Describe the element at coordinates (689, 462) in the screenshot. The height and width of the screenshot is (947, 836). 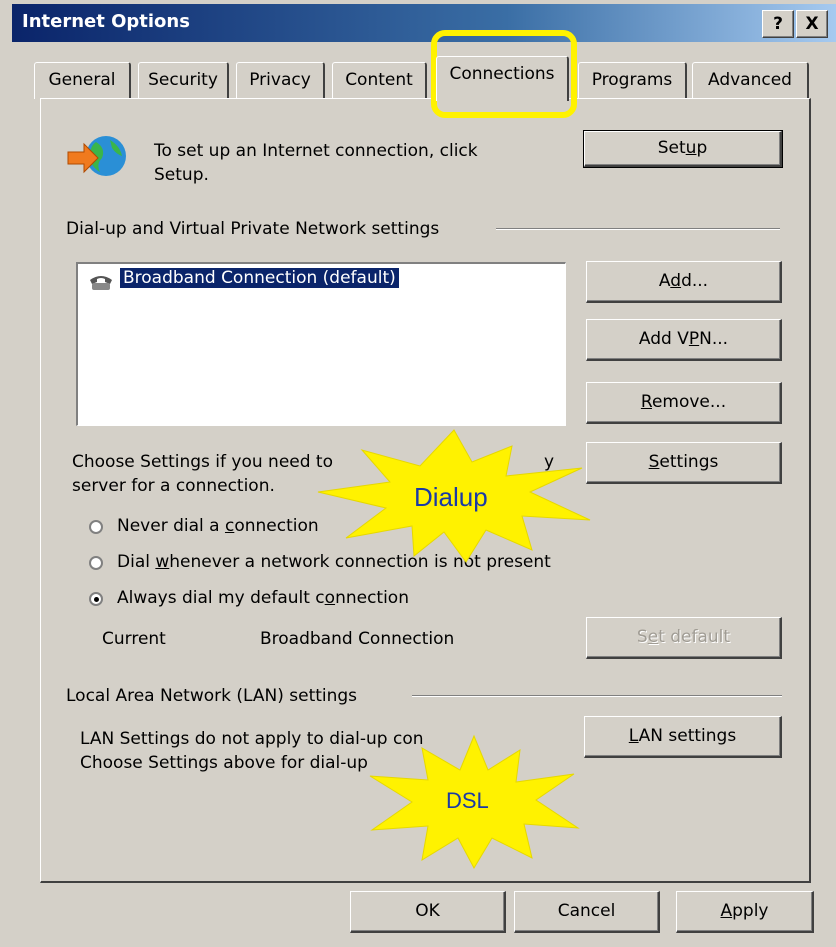
I see `settings-button-label: ettings` at that location.